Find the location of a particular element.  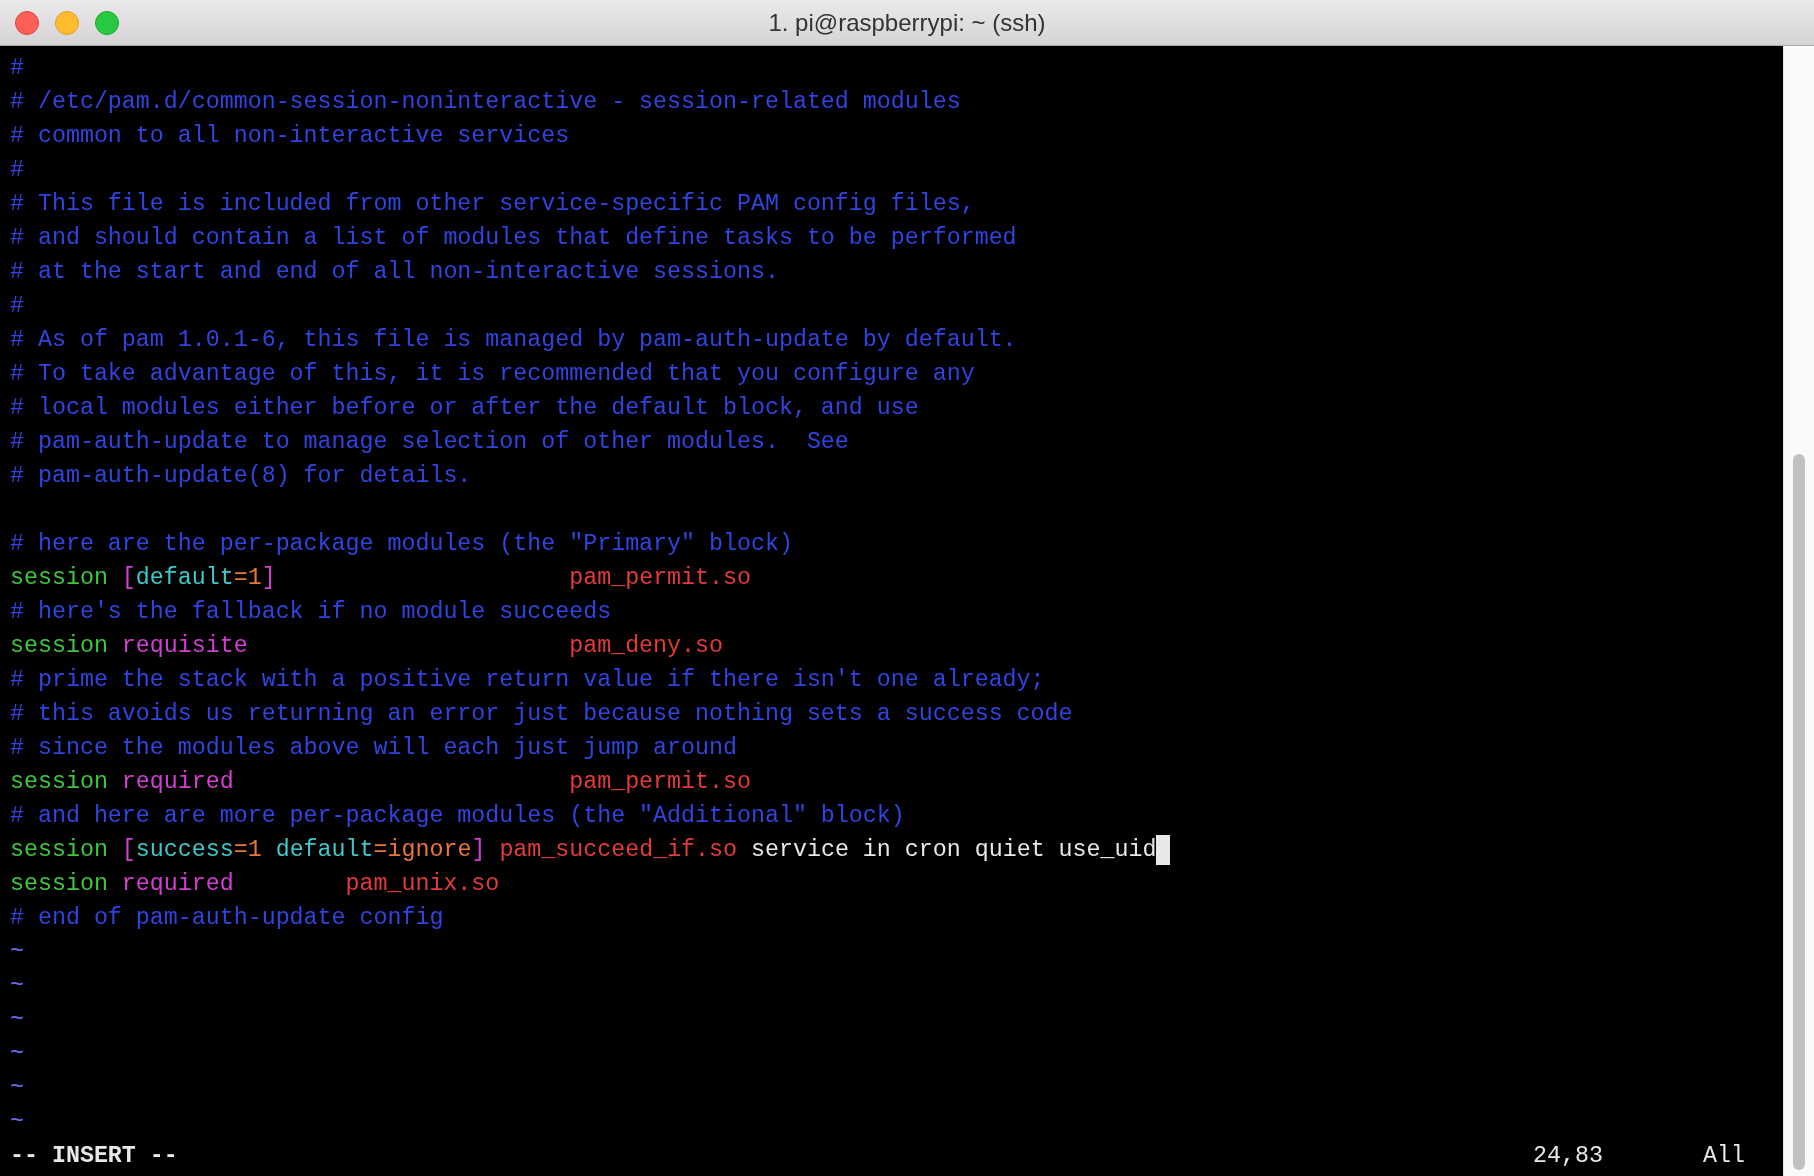

mode-indicator: -- INSERT -- is located at coordinates (94, 1156).